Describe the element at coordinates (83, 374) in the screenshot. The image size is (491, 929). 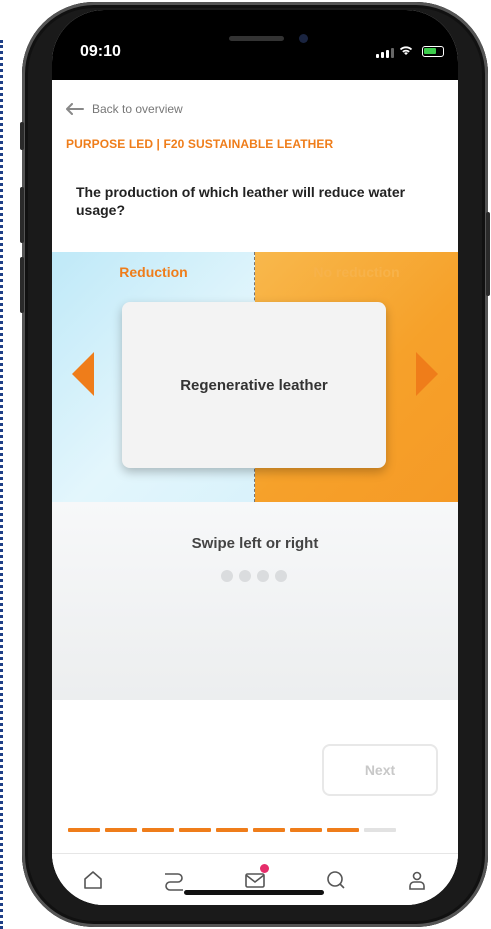
I see `swipe-left-arrow-icon` at that location.